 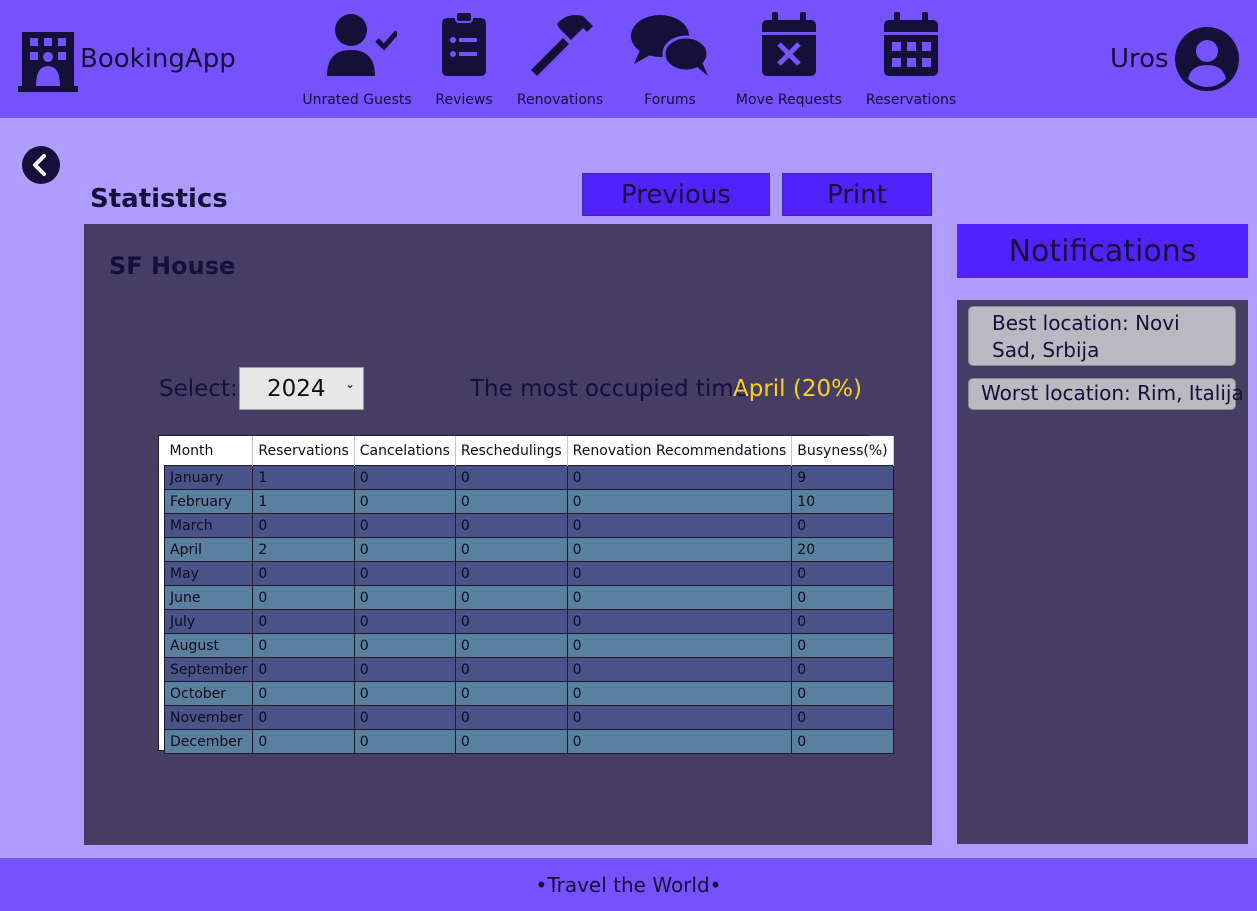 I want to click on table-cell: 9, so click(x=842, y=477).